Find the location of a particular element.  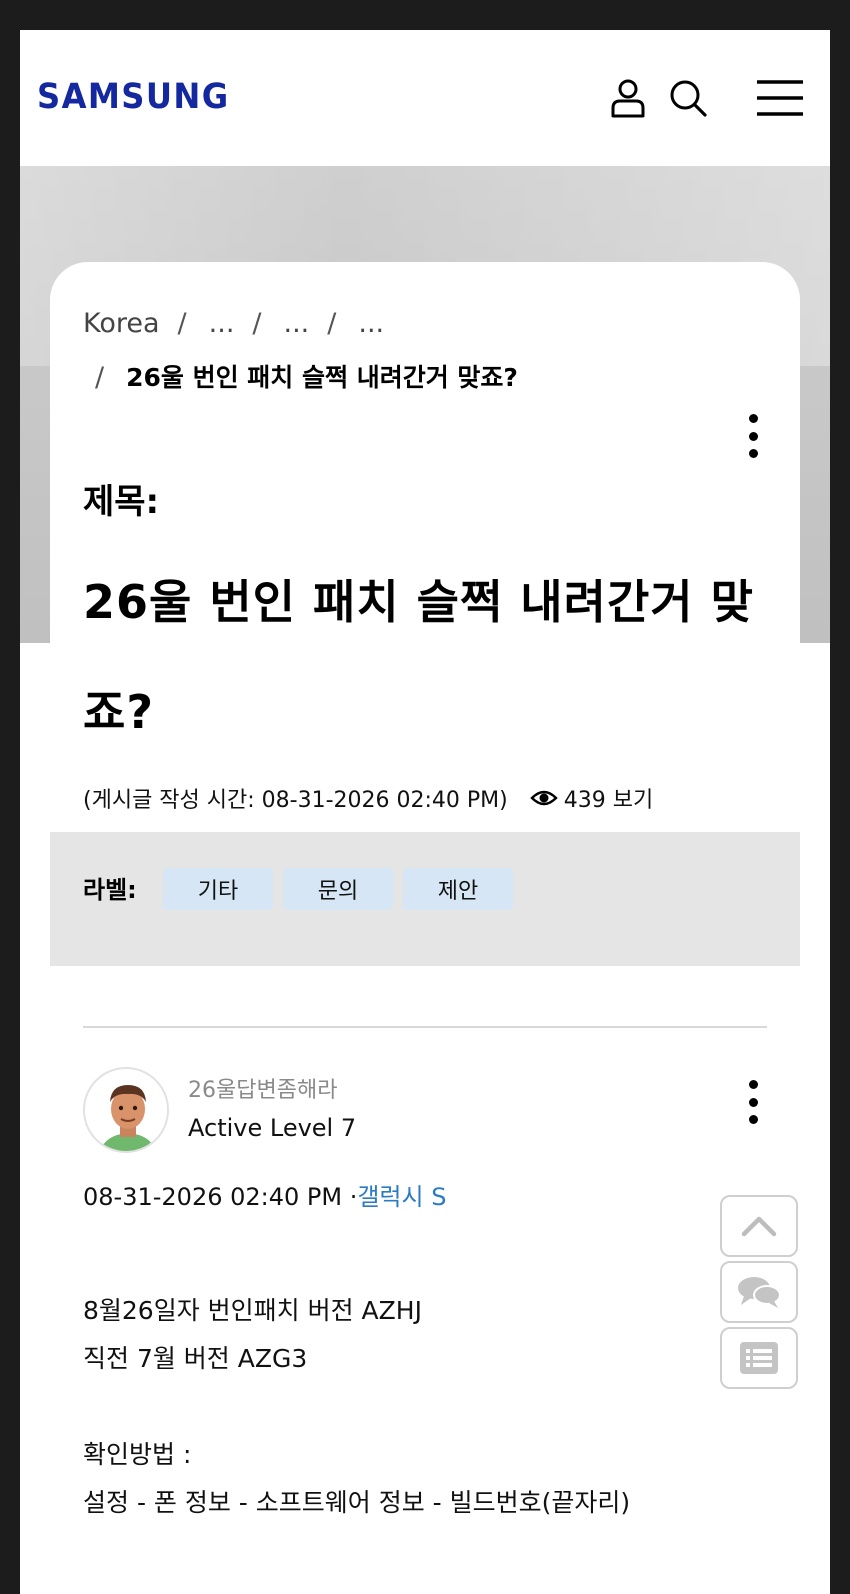

breadcrumb-item-korea: Korea is located at coordinates (121, 324).